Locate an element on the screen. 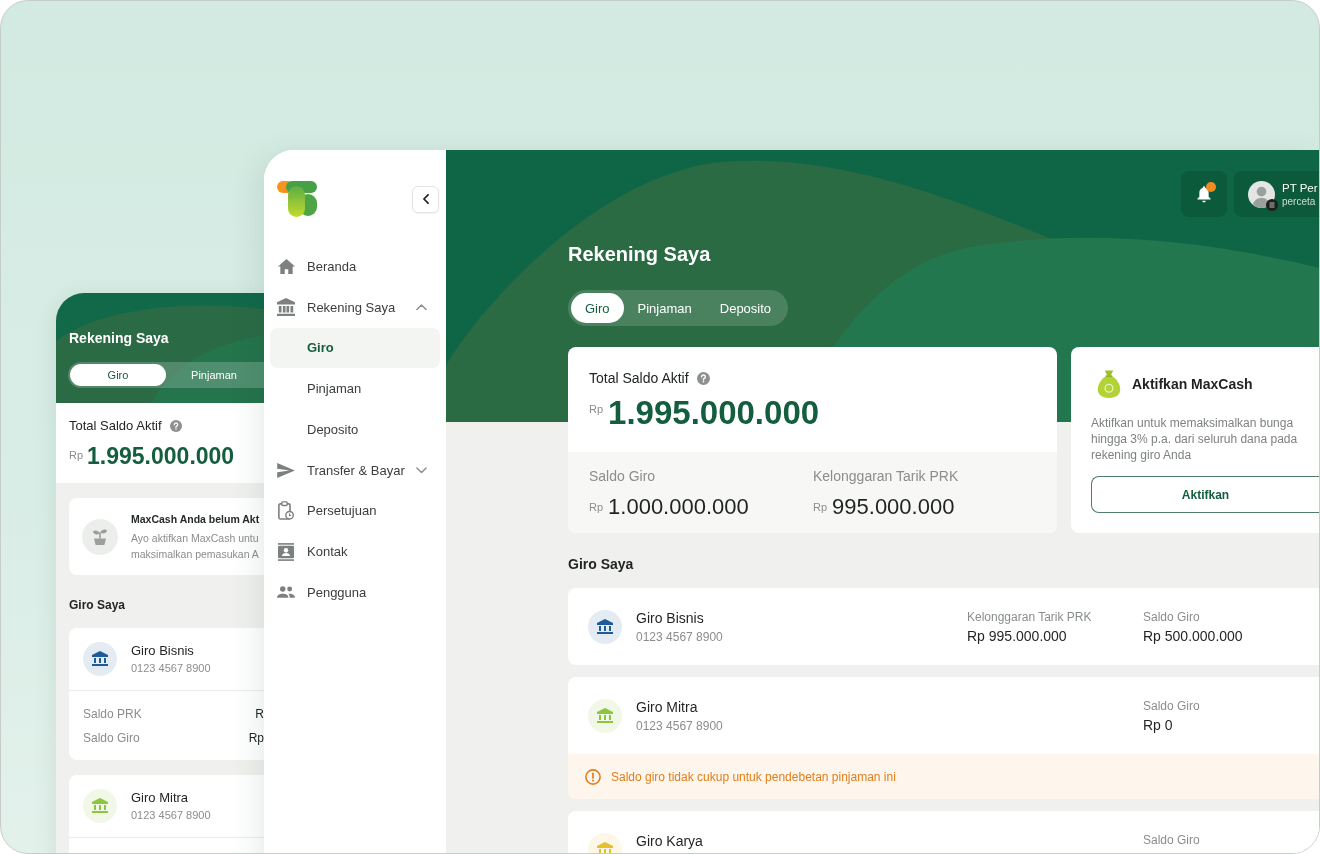 This screenshot has height=854, width=1320. people-icon is located at coordinates (286, 592).